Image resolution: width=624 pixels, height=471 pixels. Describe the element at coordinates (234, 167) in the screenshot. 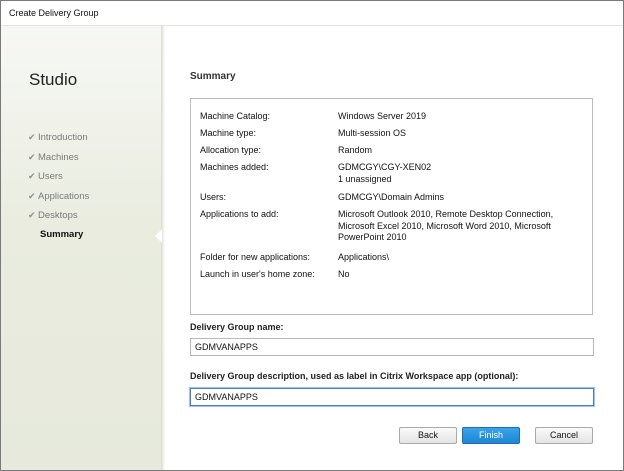

I see `summary-label: Machines added:` at that location.